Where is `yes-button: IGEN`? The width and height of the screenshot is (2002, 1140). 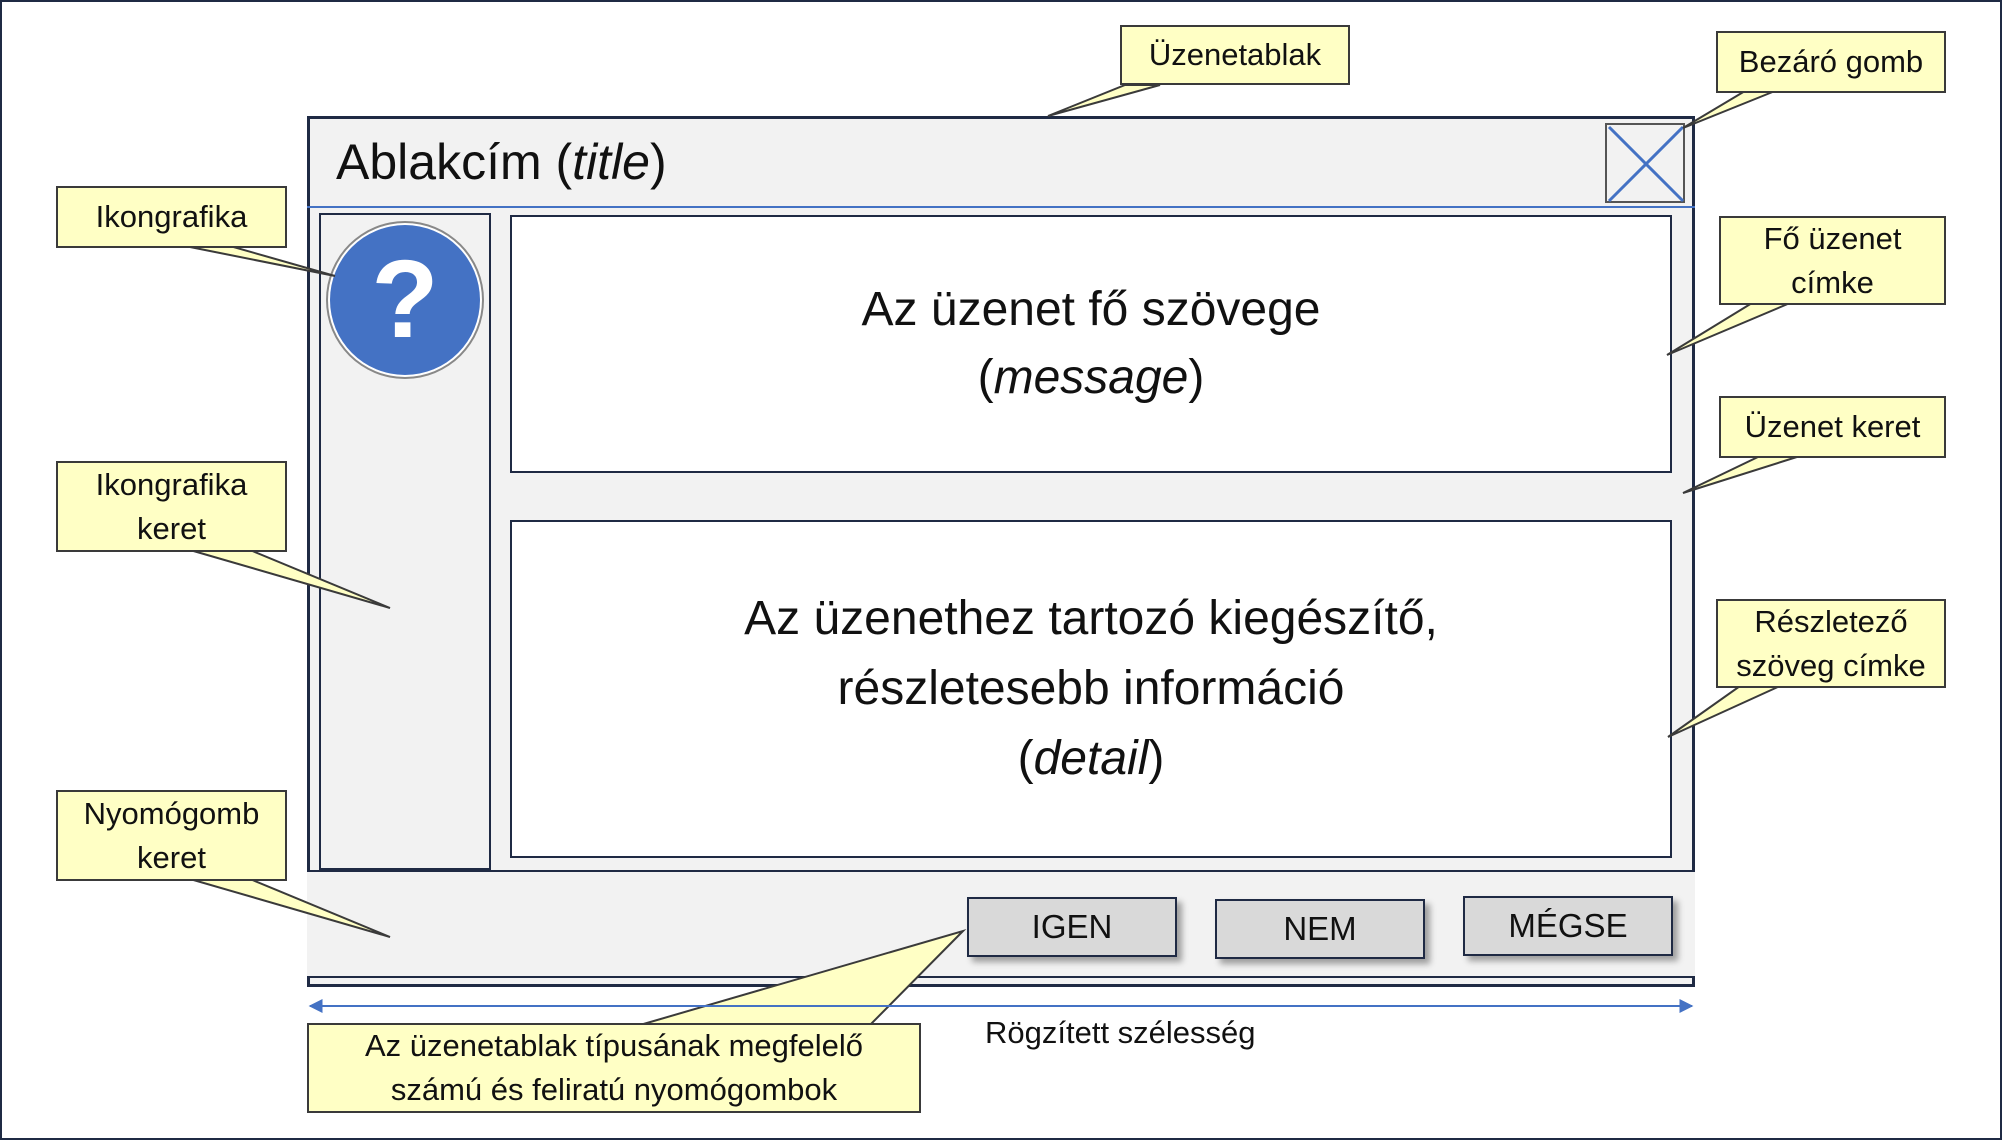
yes-button: IGEN is located at coordinates (1072, 927).